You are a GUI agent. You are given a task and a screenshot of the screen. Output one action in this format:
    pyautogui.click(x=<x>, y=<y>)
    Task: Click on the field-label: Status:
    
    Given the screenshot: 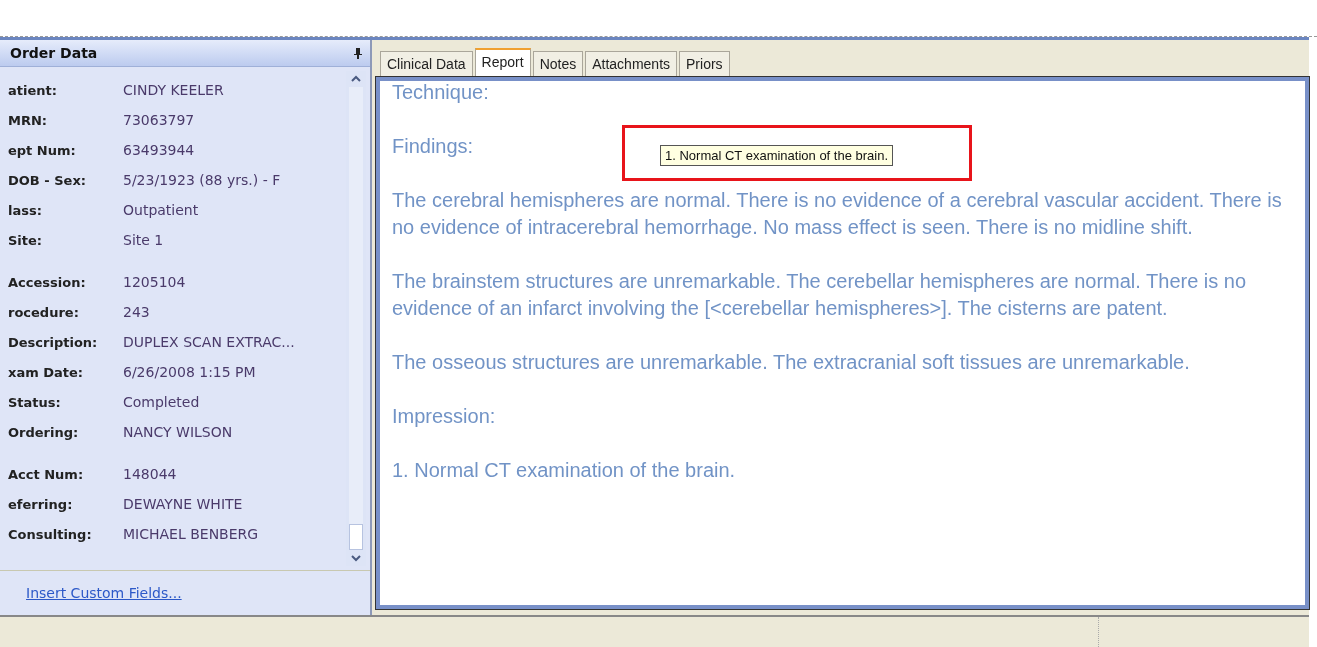 What is the action you would take?
    pyautogui.click(x=35, y=402)
    